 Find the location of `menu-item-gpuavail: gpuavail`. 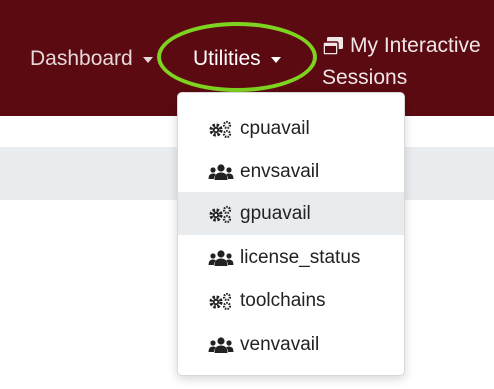

menu-item-gpuavail: gpuavail is located at coordinates (291, 213).